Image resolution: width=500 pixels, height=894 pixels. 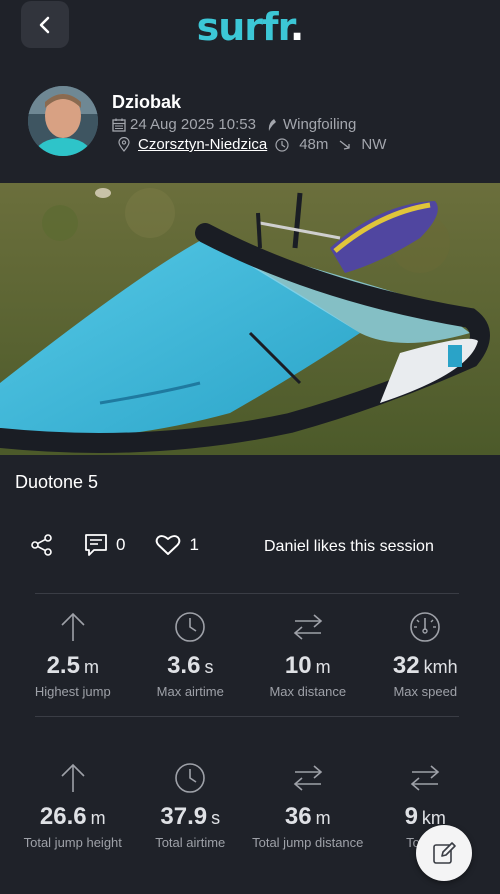 What do you see at coordinates (124, 144) in the screenshot?
I see `location-pin-icon` at bounding box center [124, 144].